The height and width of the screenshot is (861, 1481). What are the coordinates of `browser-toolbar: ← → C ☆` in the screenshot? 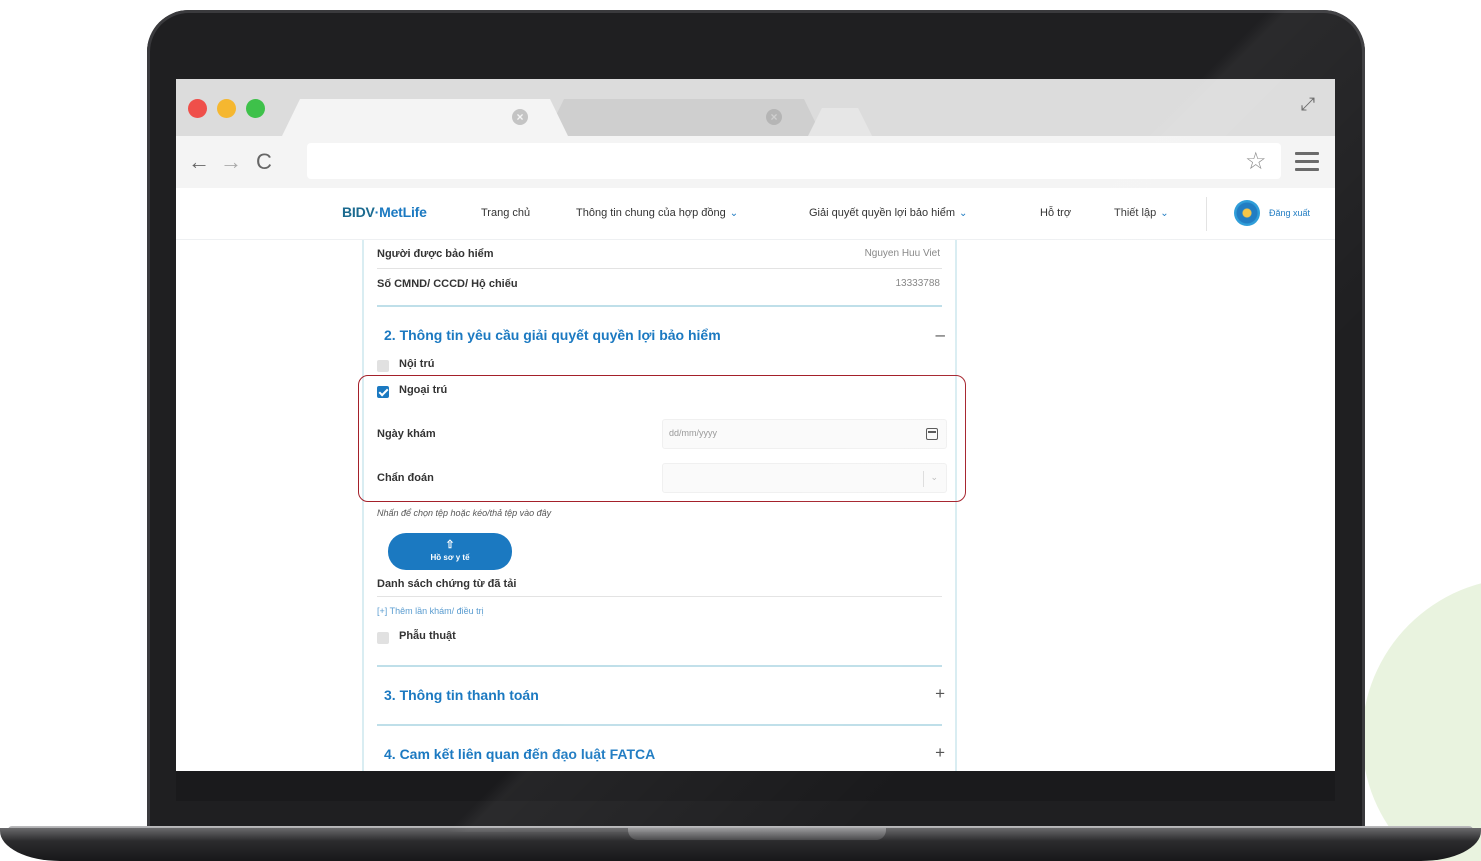 It's located at (755, 162).